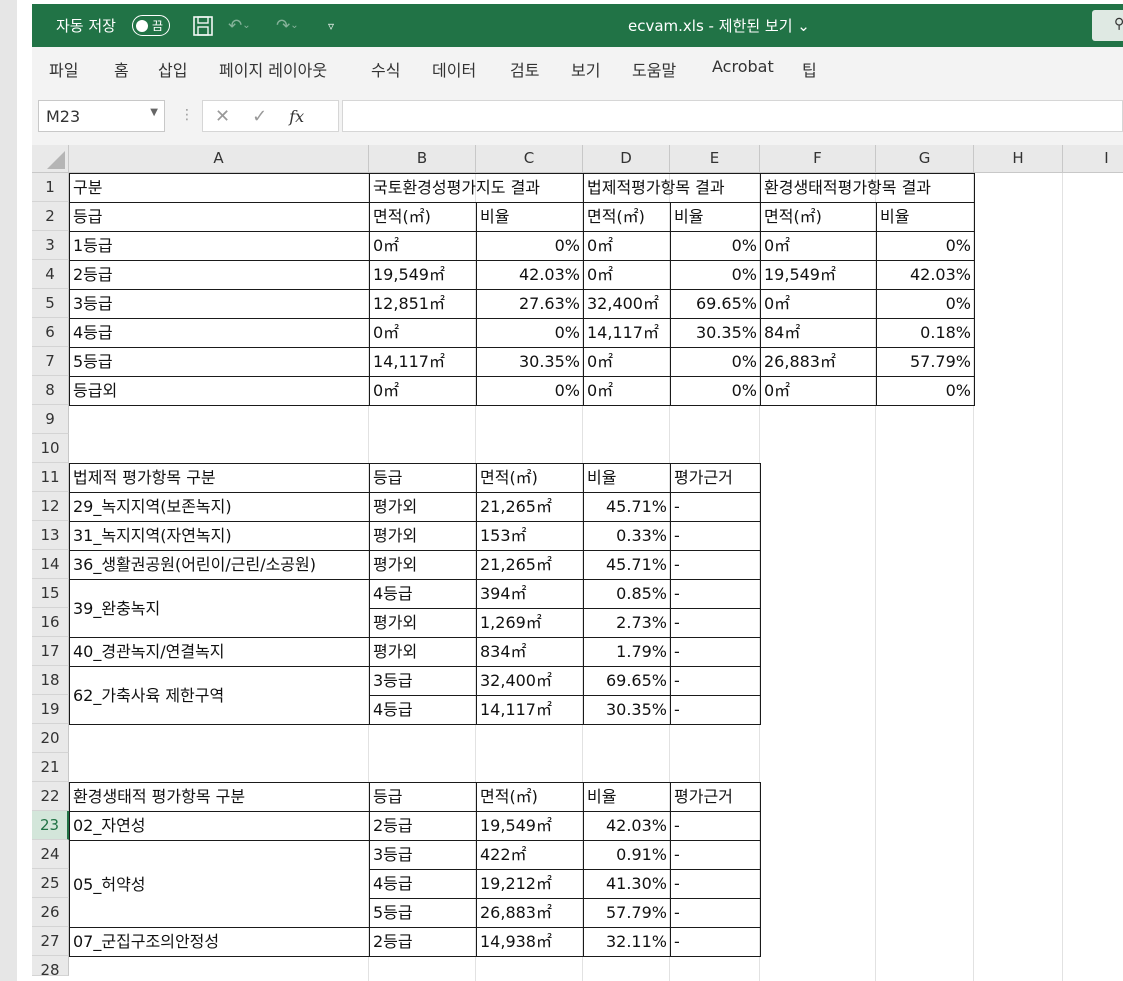 The image size is (1123, 981). I want to click on table1-header-legal: 법제적평가항목 결과, so click(672, 188).